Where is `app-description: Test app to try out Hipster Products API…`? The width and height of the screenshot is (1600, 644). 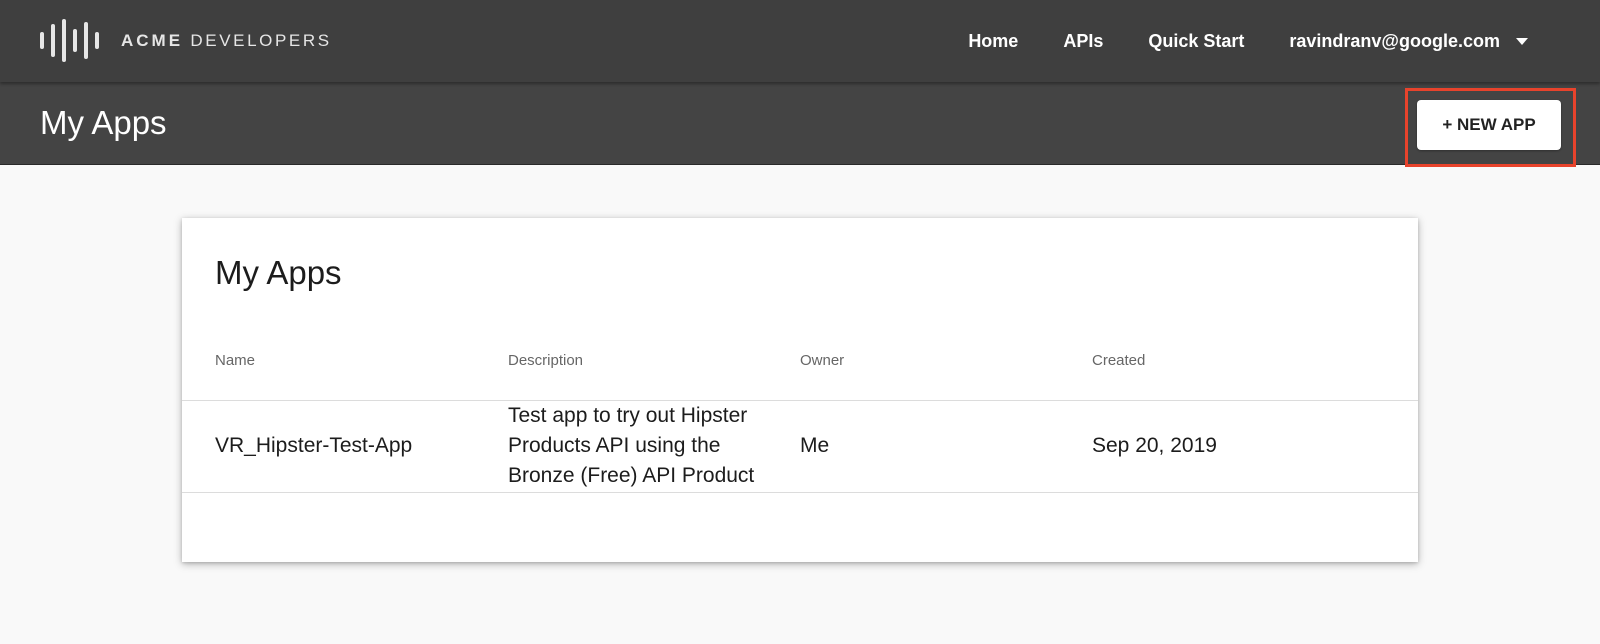 app-description: Test app to try out Hipster Products API… is located at coordinates (631, 445).